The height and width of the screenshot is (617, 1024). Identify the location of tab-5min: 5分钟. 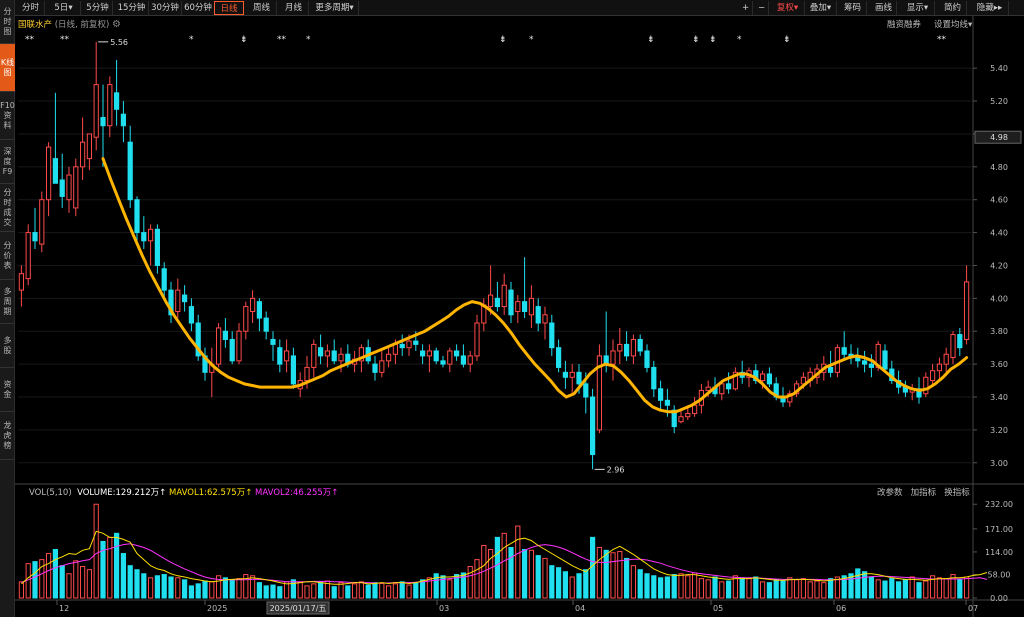
(98, 8).